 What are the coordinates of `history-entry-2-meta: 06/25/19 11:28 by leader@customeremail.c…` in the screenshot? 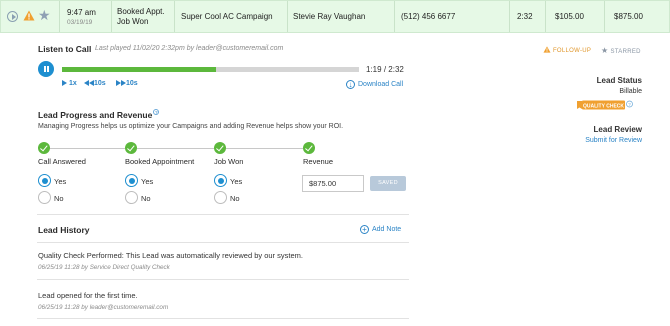 It's located at (103, 307).